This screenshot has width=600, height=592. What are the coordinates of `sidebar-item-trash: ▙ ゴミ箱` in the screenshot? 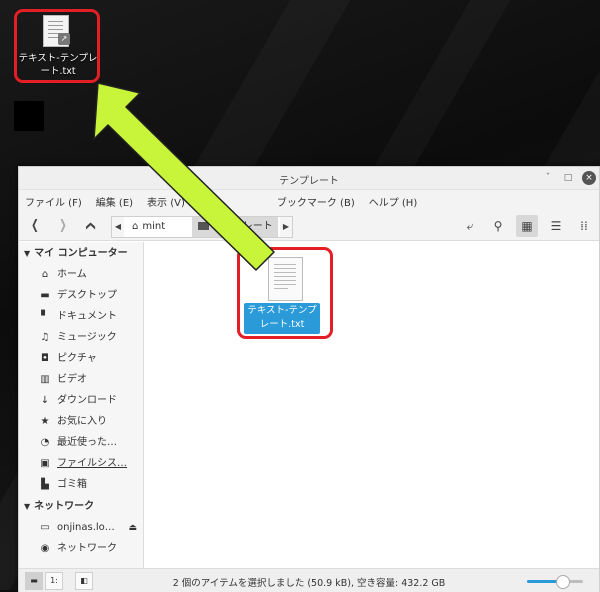 It's located at (81, 485).